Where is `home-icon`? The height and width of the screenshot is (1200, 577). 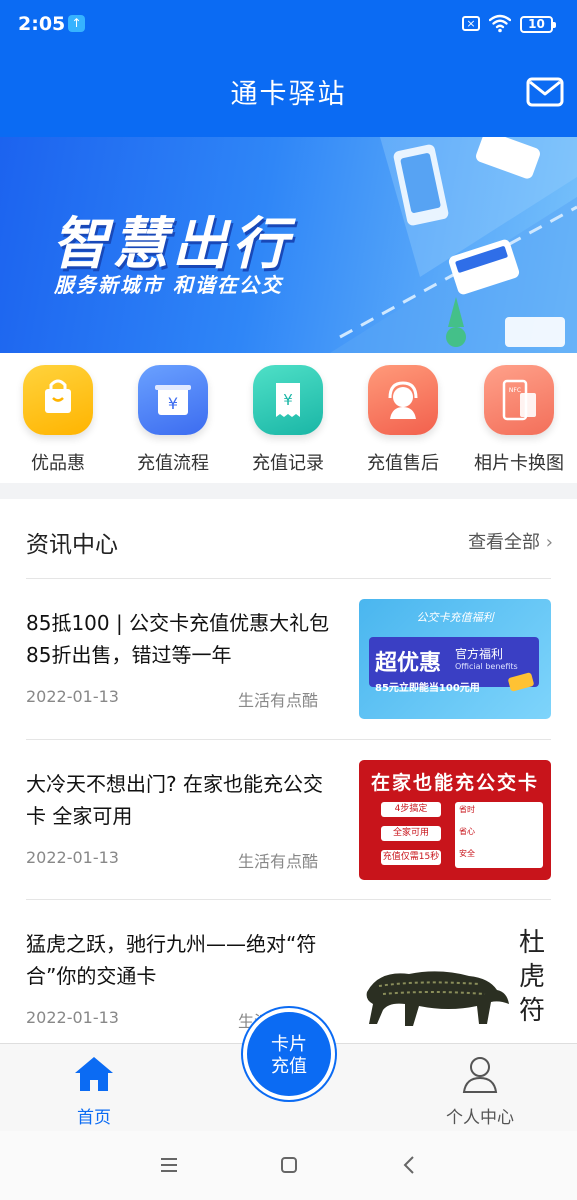
home-icon is located at coordinates (94, 1074).